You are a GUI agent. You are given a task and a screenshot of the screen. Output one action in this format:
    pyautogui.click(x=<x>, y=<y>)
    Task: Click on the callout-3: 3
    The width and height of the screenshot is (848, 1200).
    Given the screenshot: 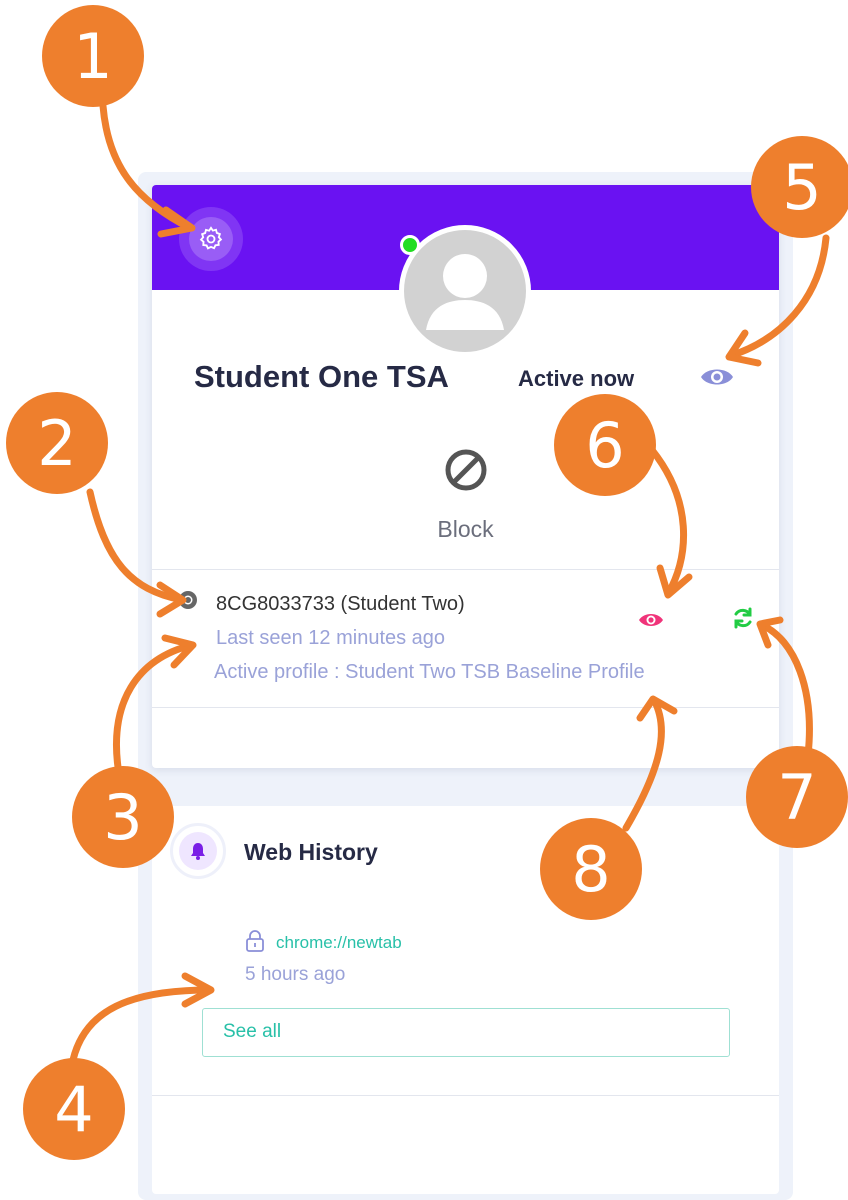 What is the action you would take?
    pyautogui.click(x=123, y=817)
    